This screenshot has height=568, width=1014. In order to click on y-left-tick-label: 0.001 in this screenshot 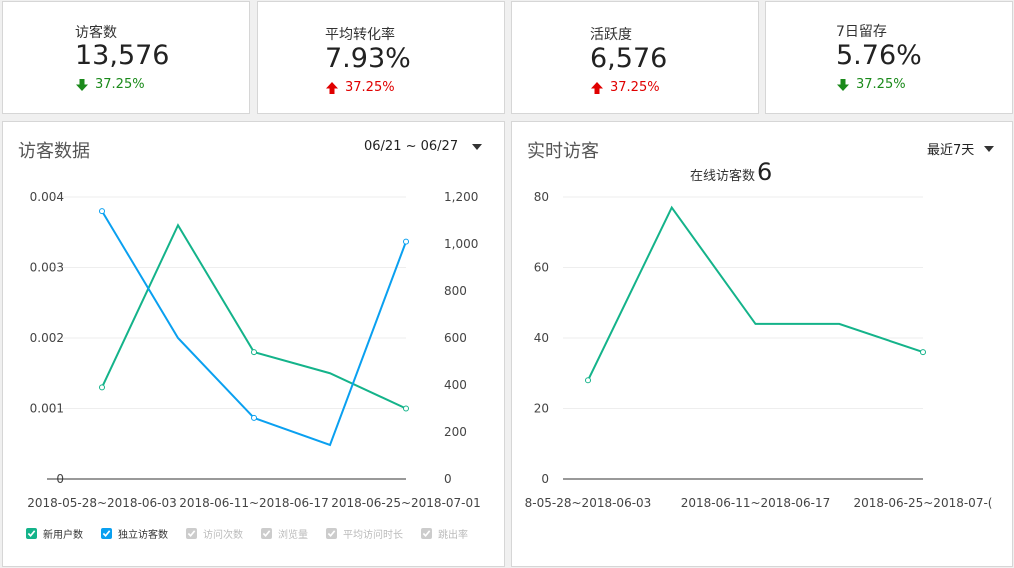, I will do `click(47, 409)`.